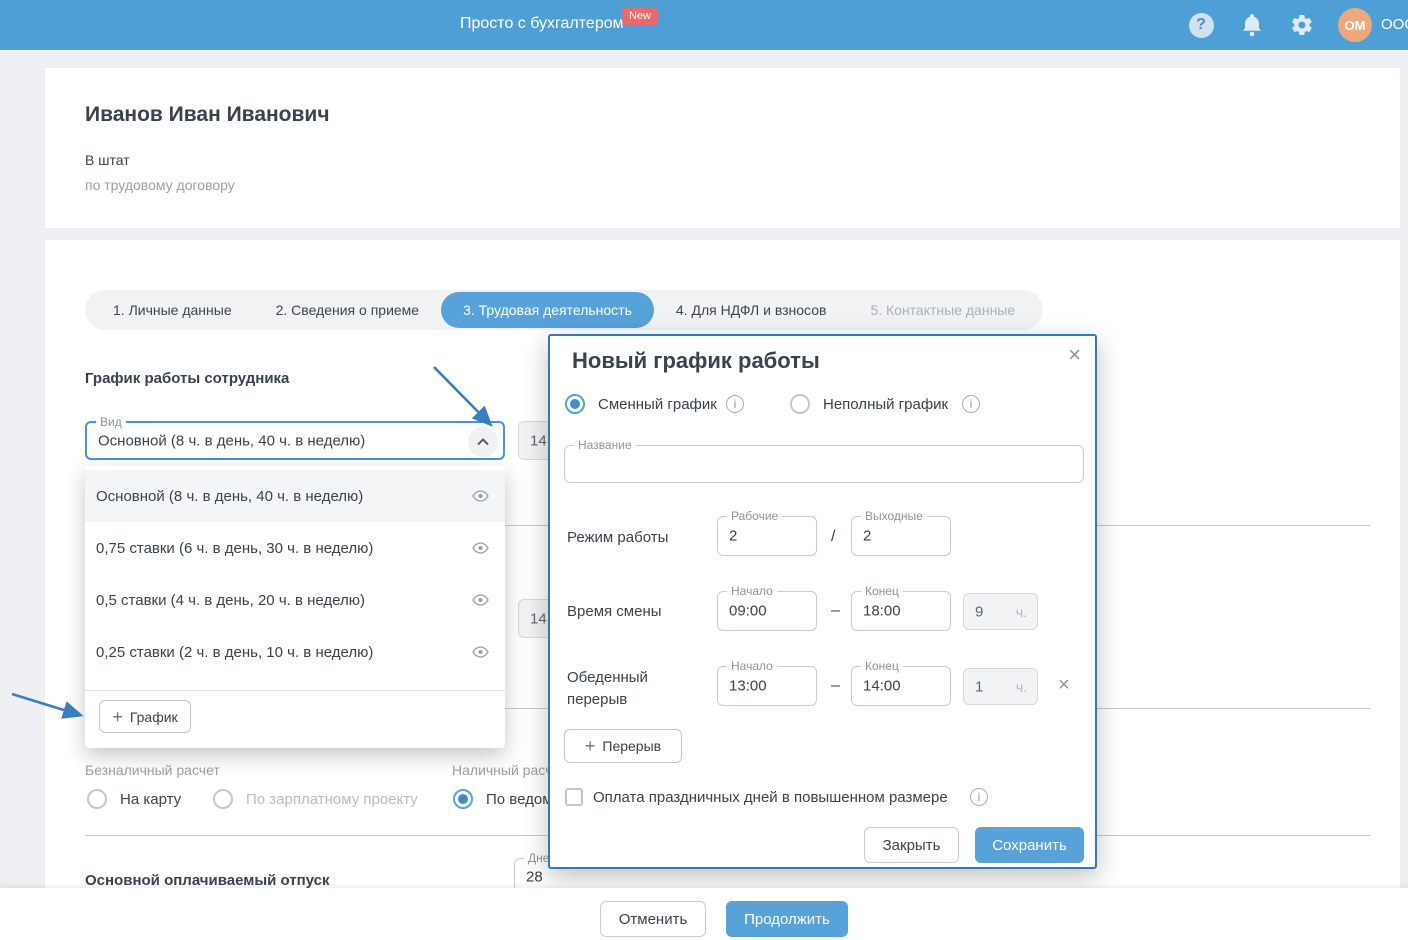 The image size is (1408, 940). I want to click on cancel-button-label: Отменить, so click(653, 919).